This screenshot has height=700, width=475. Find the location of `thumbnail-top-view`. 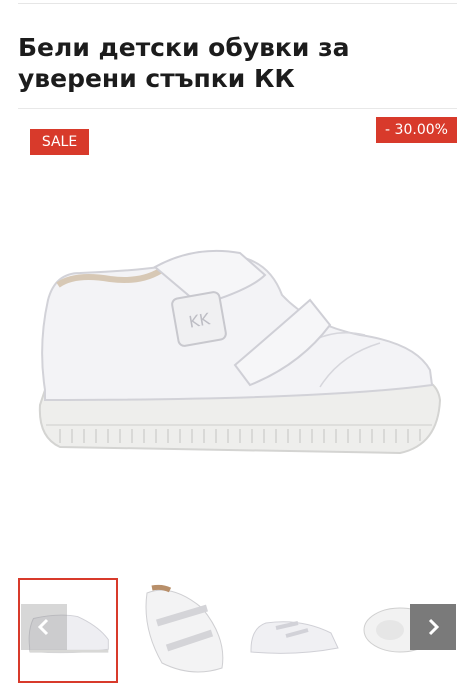

thumbnail-top-view is located at coordinates (182, 630).